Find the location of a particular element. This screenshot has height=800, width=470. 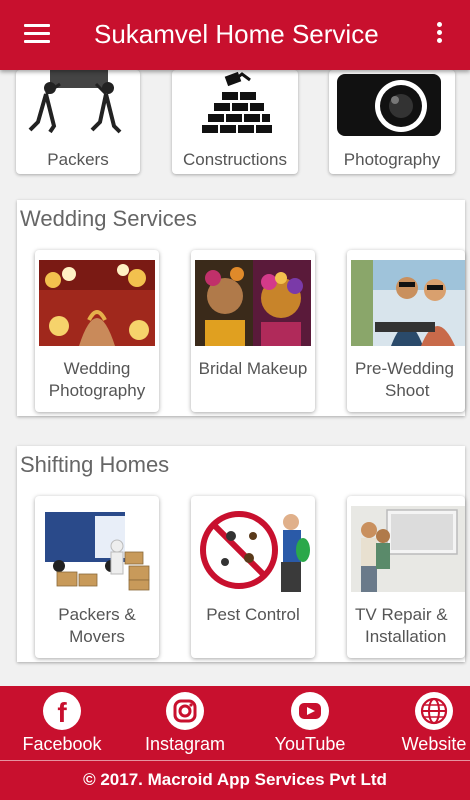

top-category-row: Packers Constructions Photography is located at coordinates (235, 125).